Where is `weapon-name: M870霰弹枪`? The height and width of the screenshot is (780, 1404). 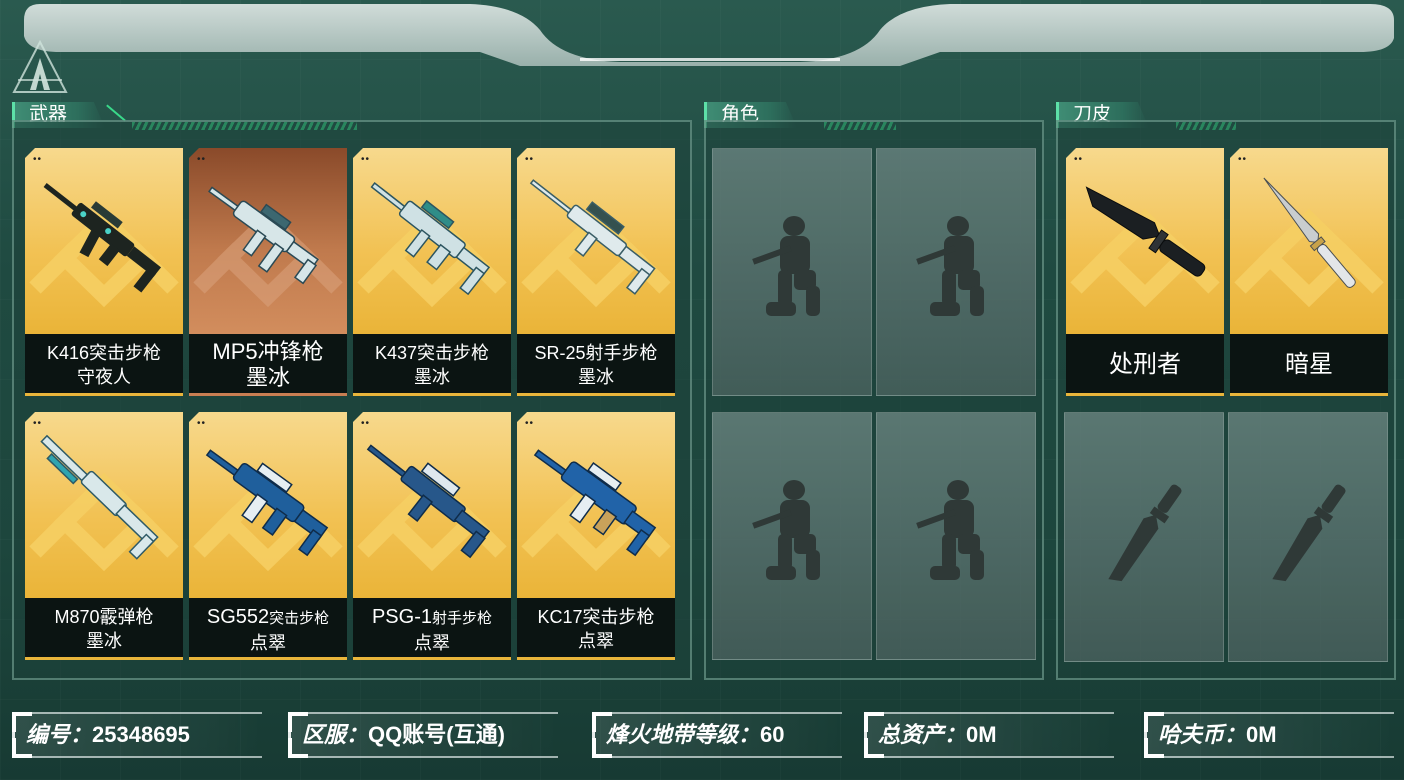 weapon-name: M870霰弹枪 is located at coordinates (104, 617).